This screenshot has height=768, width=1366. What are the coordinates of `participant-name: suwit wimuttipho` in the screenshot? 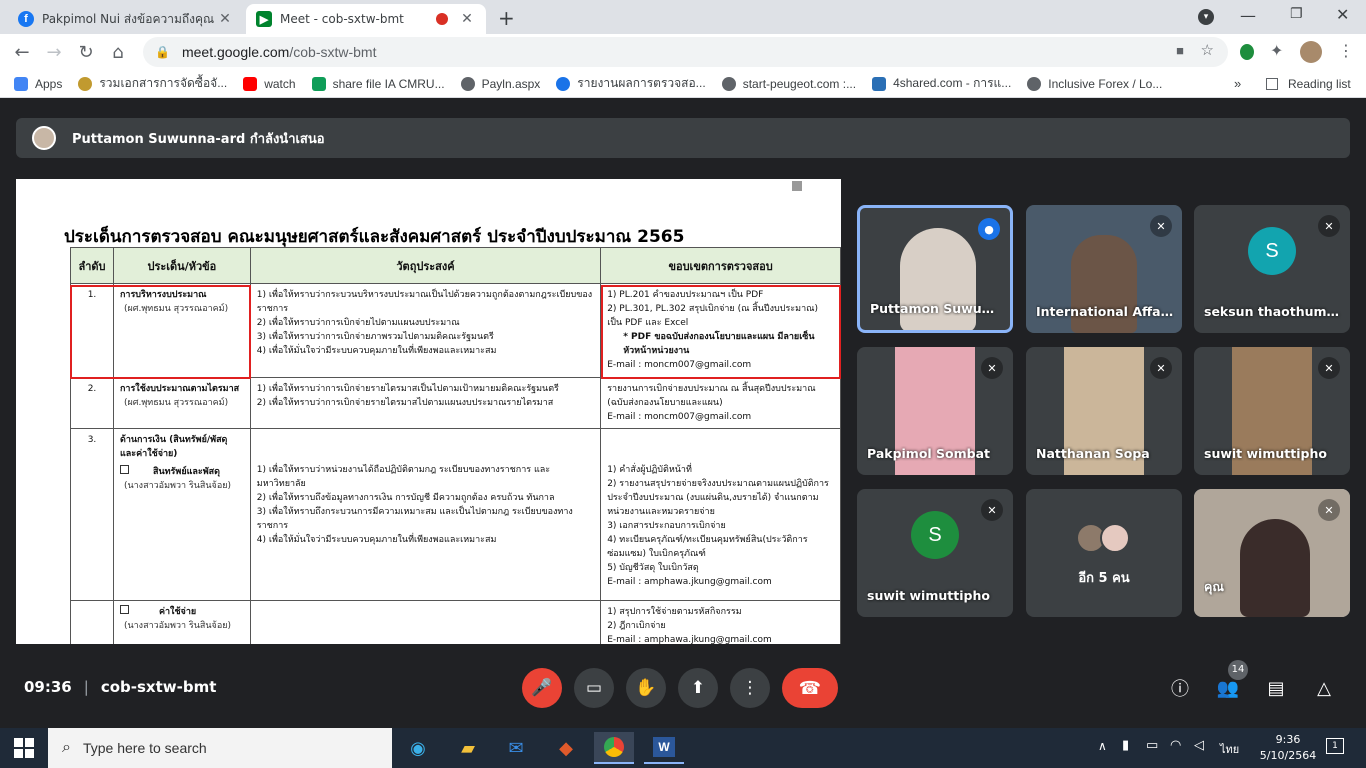 It's located at (928, 595).